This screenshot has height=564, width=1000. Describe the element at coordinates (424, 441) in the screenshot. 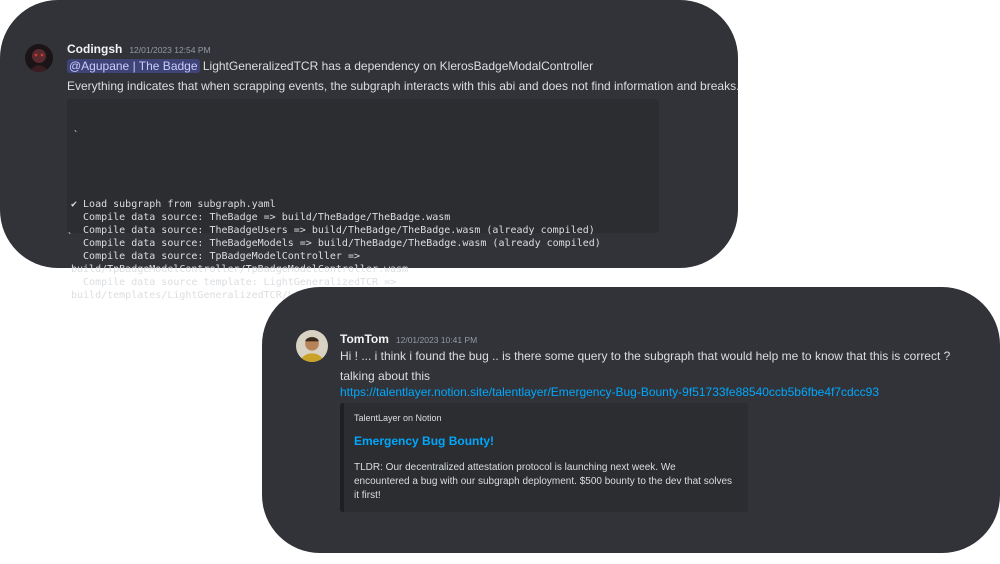

I see `embed-title: Emergency Bug Bounty!` at that location.